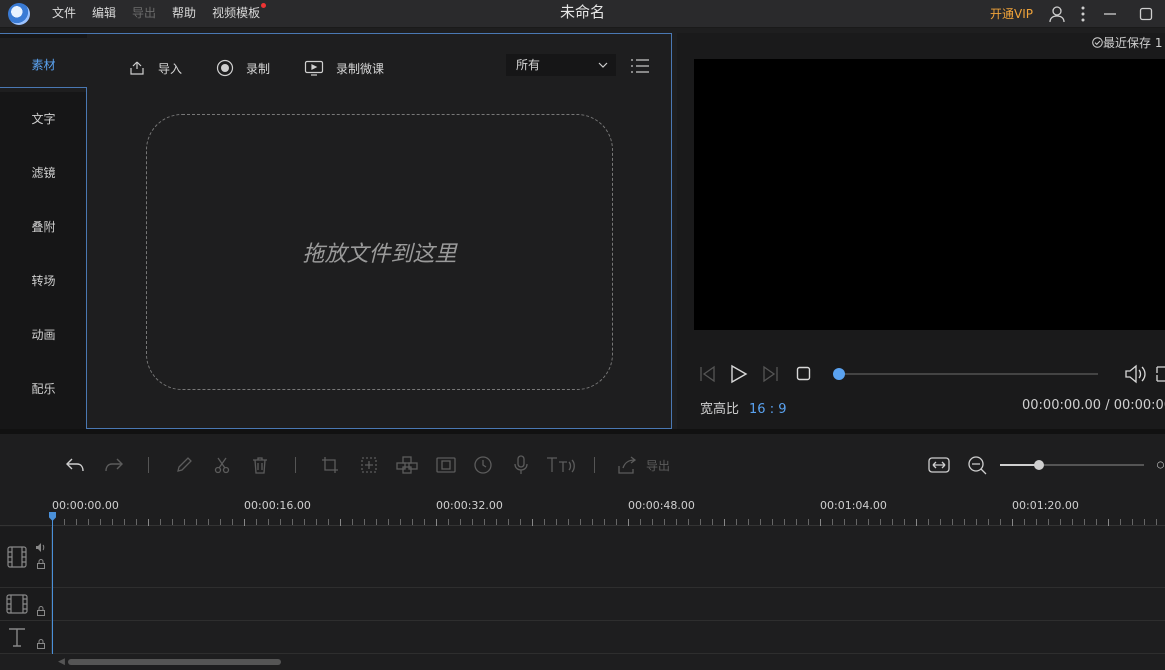 Image resolution: width=1165 pixels, height=670 pixels. What do you see at coordinates (446, 465) in the screenshot?
I see `freeze-frame-icon` at bounding box center [446, 465].